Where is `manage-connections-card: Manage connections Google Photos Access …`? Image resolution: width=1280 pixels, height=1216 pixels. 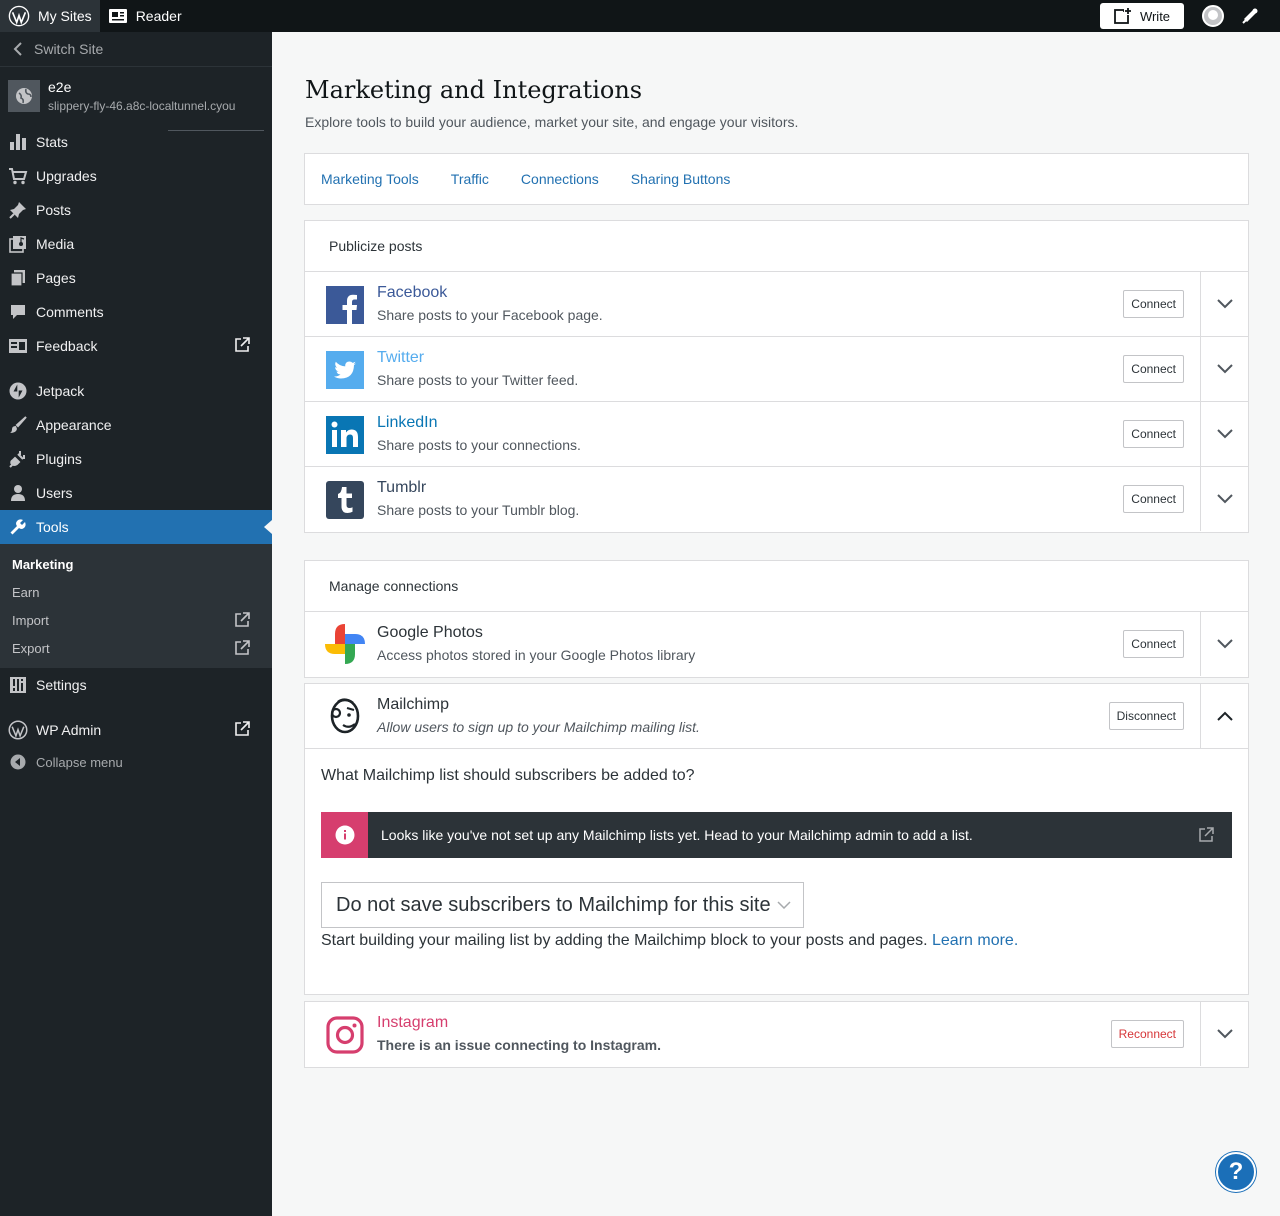
manage-connections-card: Manage connections Google Photos Access … is located at coordinates (776, 619).